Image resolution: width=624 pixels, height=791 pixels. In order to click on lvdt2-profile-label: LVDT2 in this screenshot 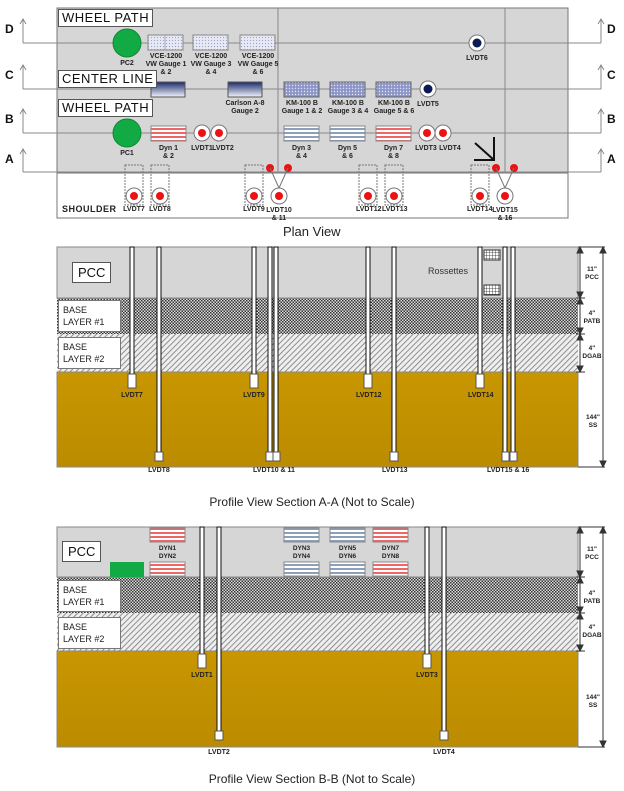, I will do `click(219, 752)`.